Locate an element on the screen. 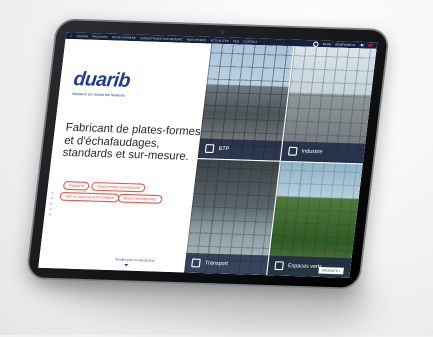 The height and width of the screenshot is (337, 433). flag-fr-icon is located at coordinates (362, 45).